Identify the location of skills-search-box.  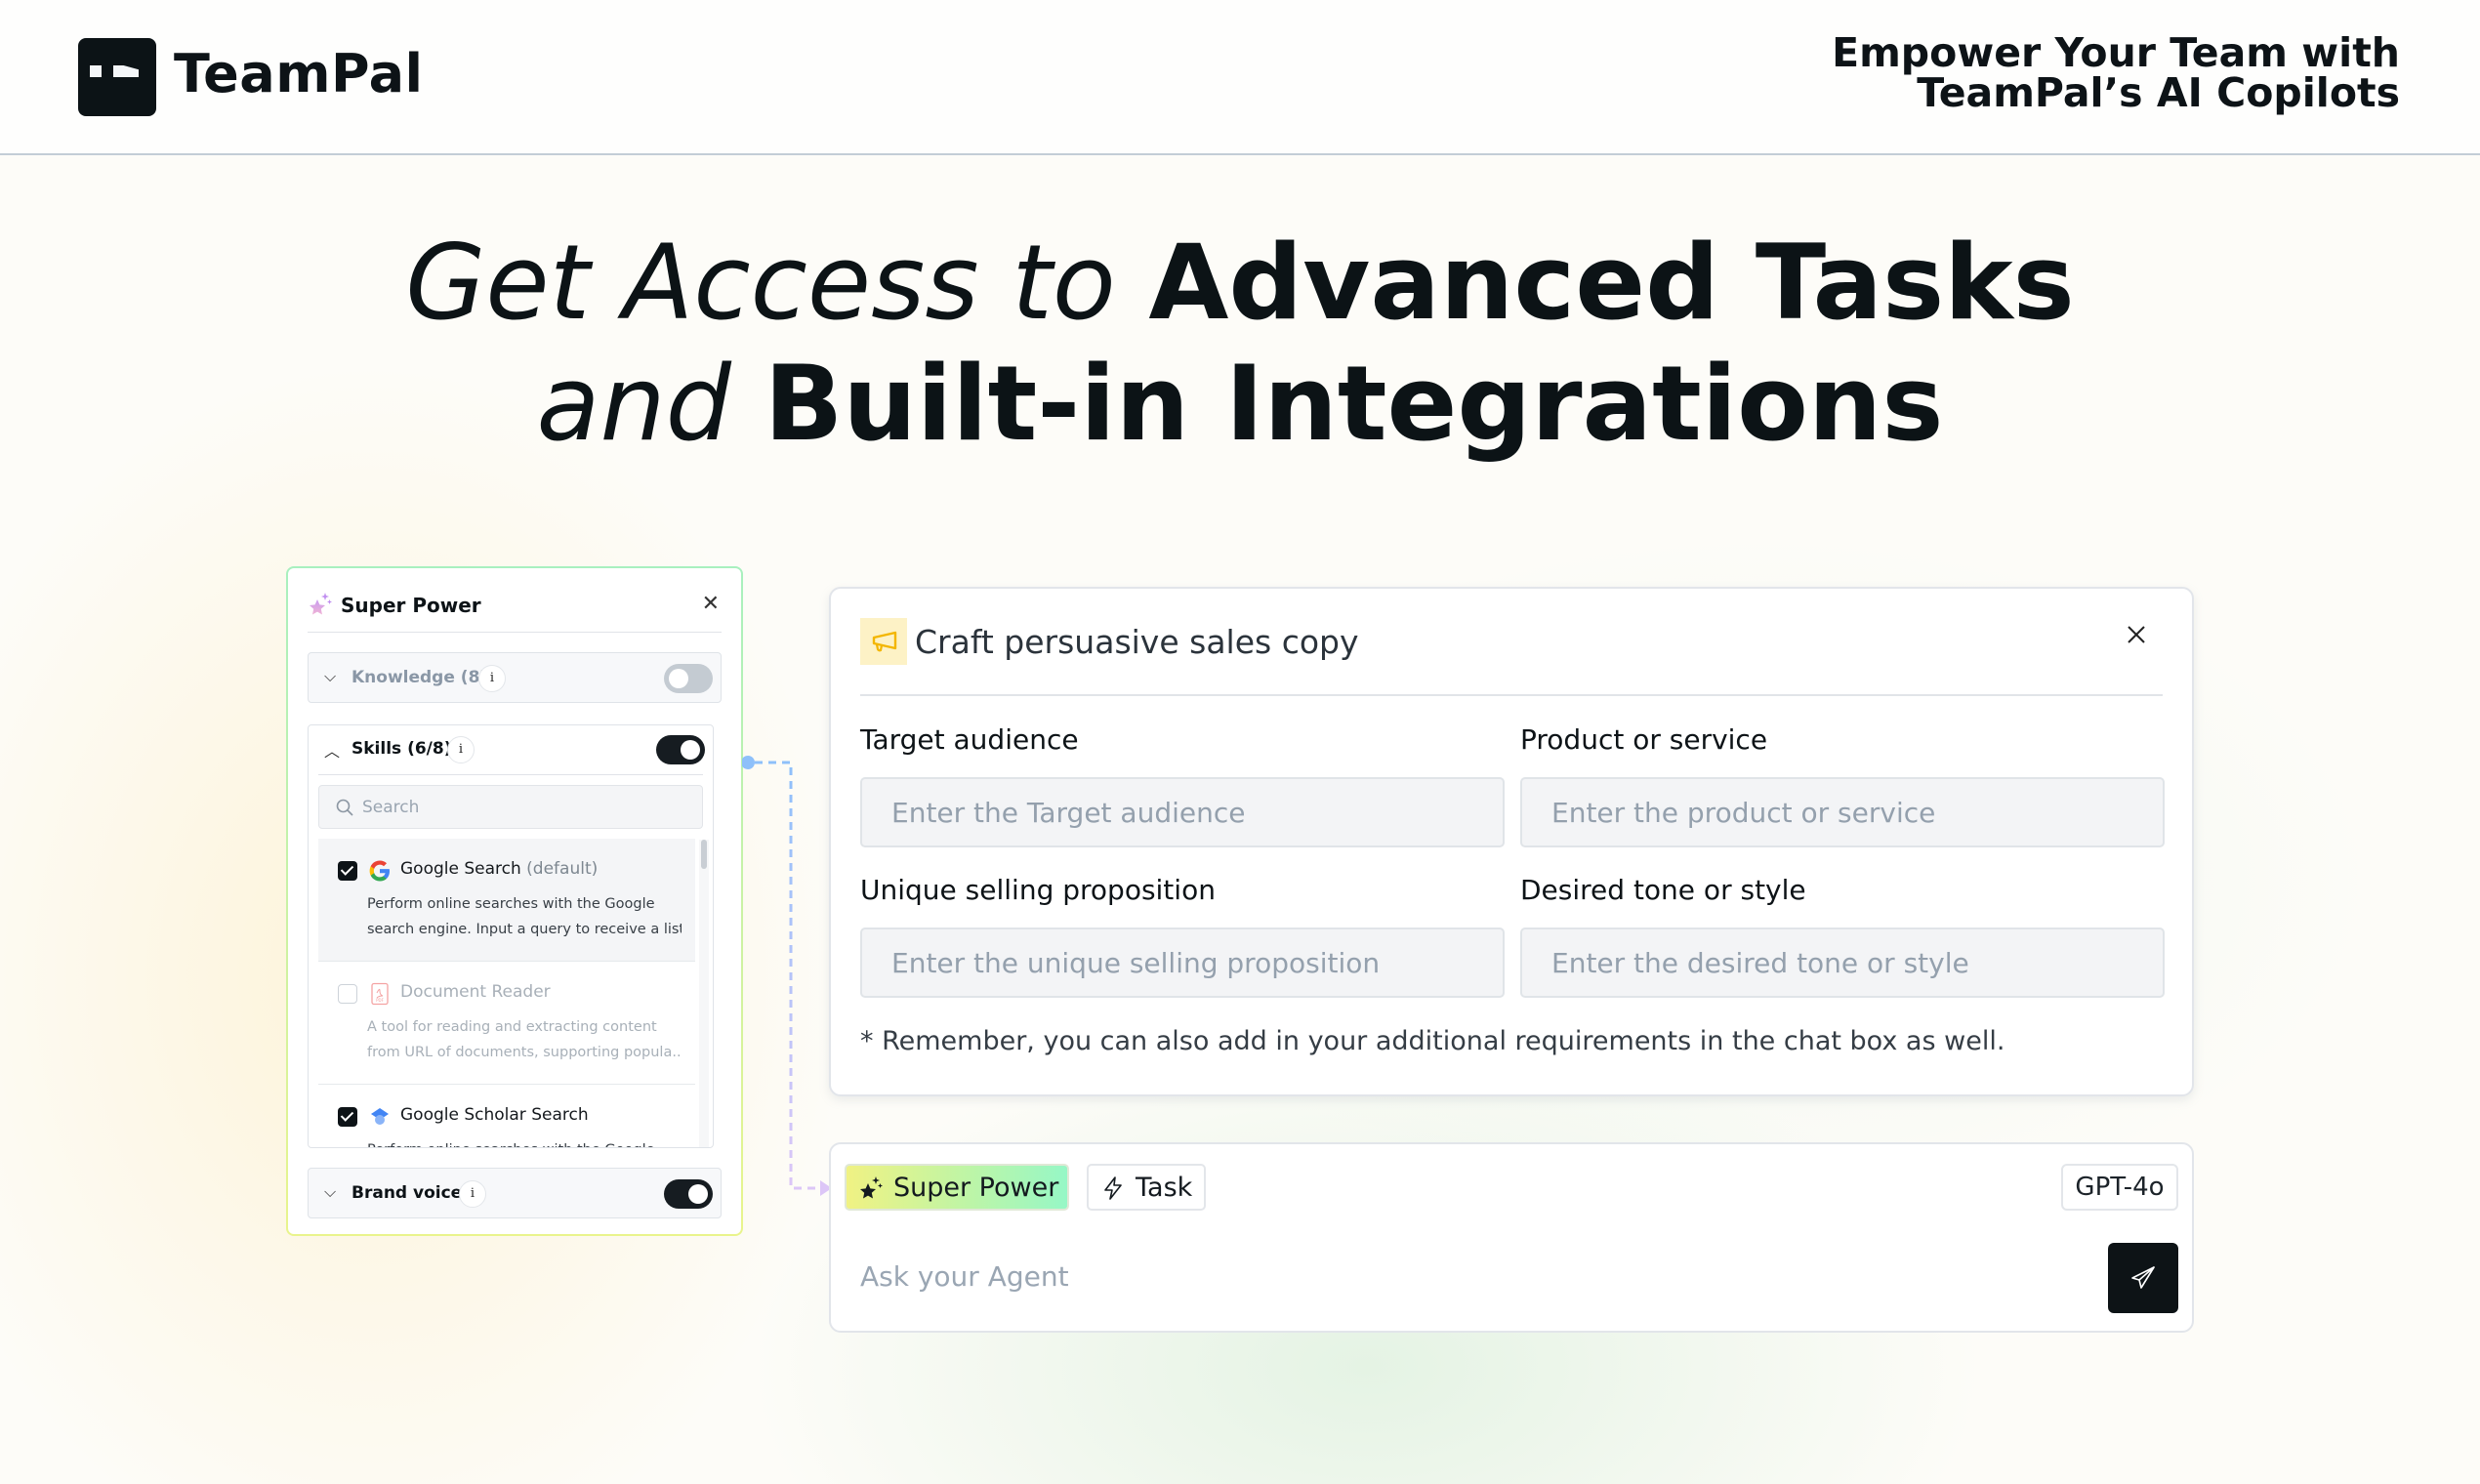
(511, 807).